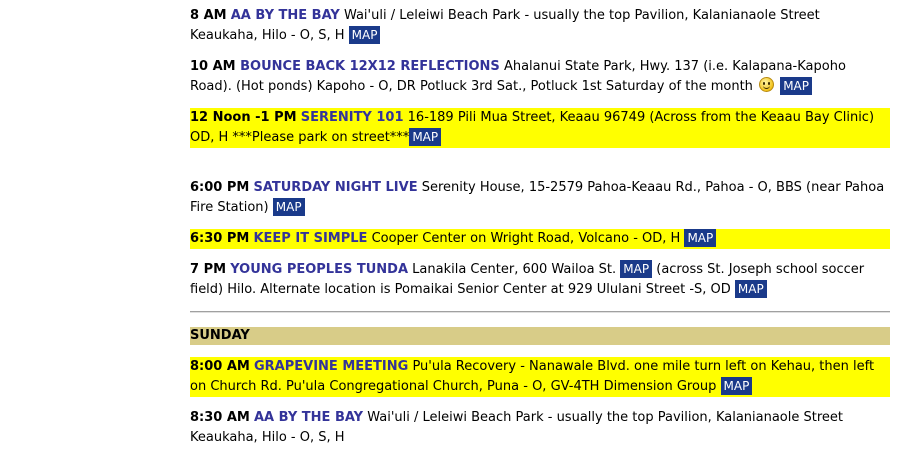  Describe the element at coordinates (220, 417) in the screenshot. I see `meeting-time: 8:30 AM` at that location.